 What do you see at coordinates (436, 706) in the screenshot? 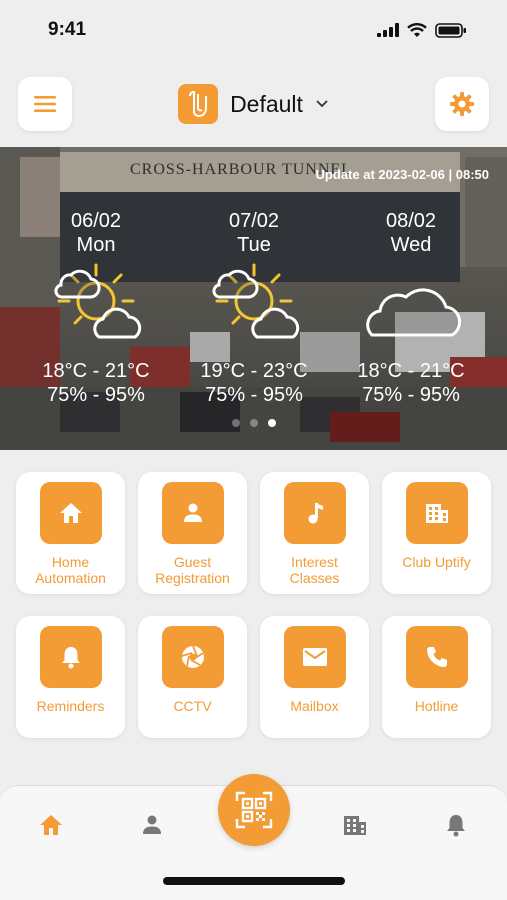
I see `tile-label: Hotline` at bounding box center [436, 706].